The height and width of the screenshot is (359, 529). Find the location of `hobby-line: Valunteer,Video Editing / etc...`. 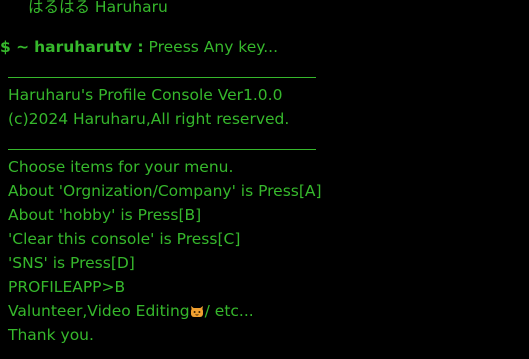

hobby-line: Valunteer,Video Editing / etc... is located at coordinates (131, 311).